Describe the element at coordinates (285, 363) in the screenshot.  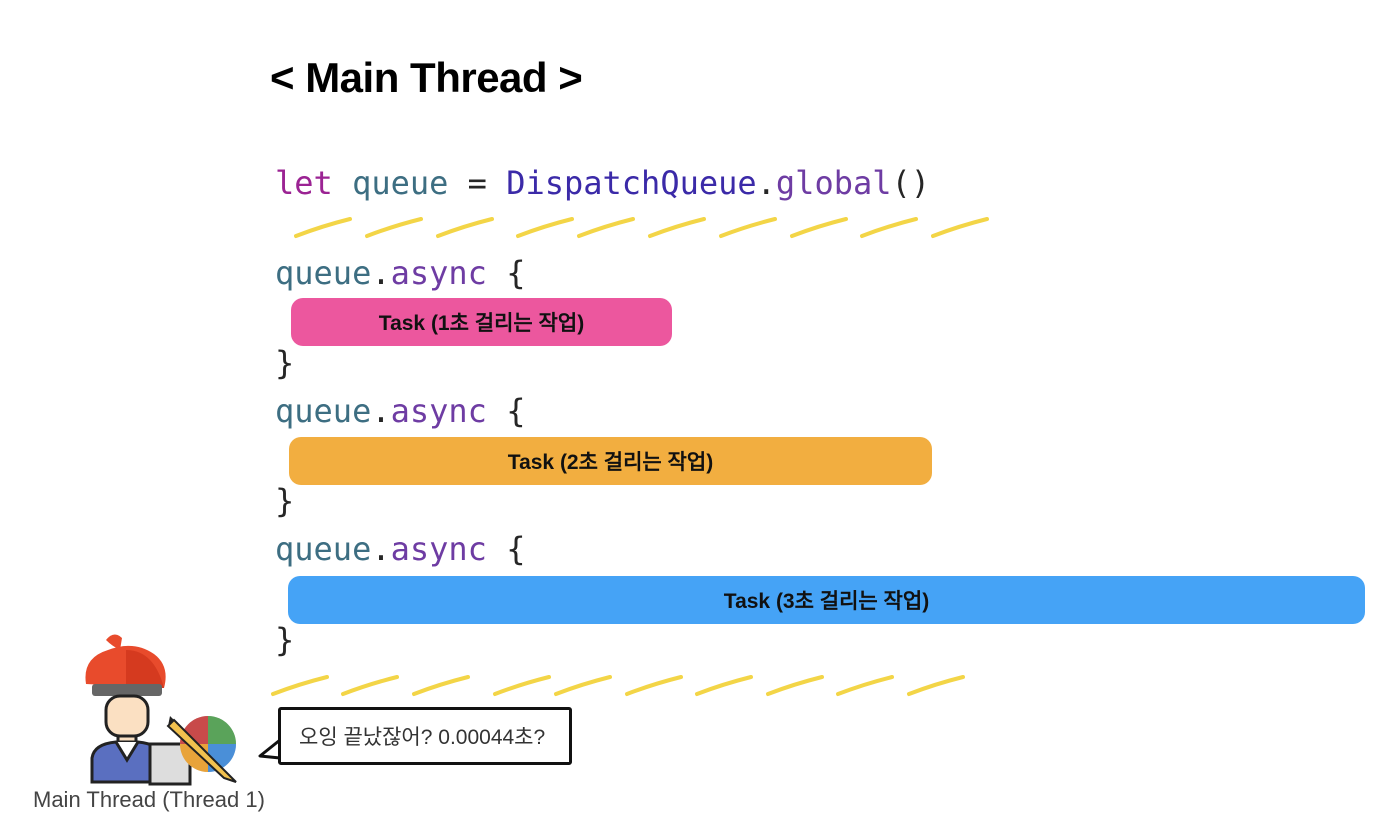
I see `close-brace-1: }` at that location.